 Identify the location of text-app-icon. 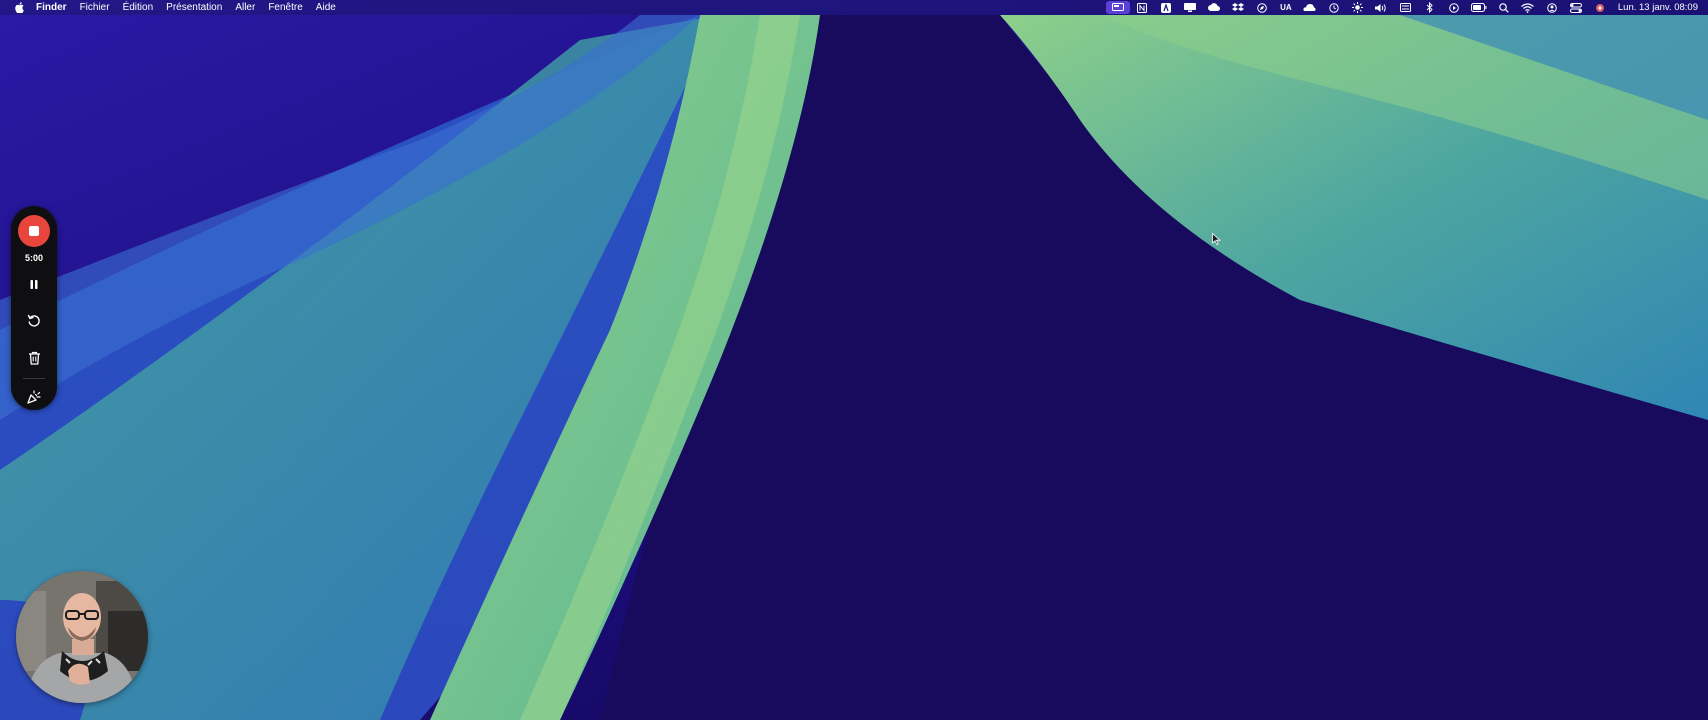
(1166, 7).